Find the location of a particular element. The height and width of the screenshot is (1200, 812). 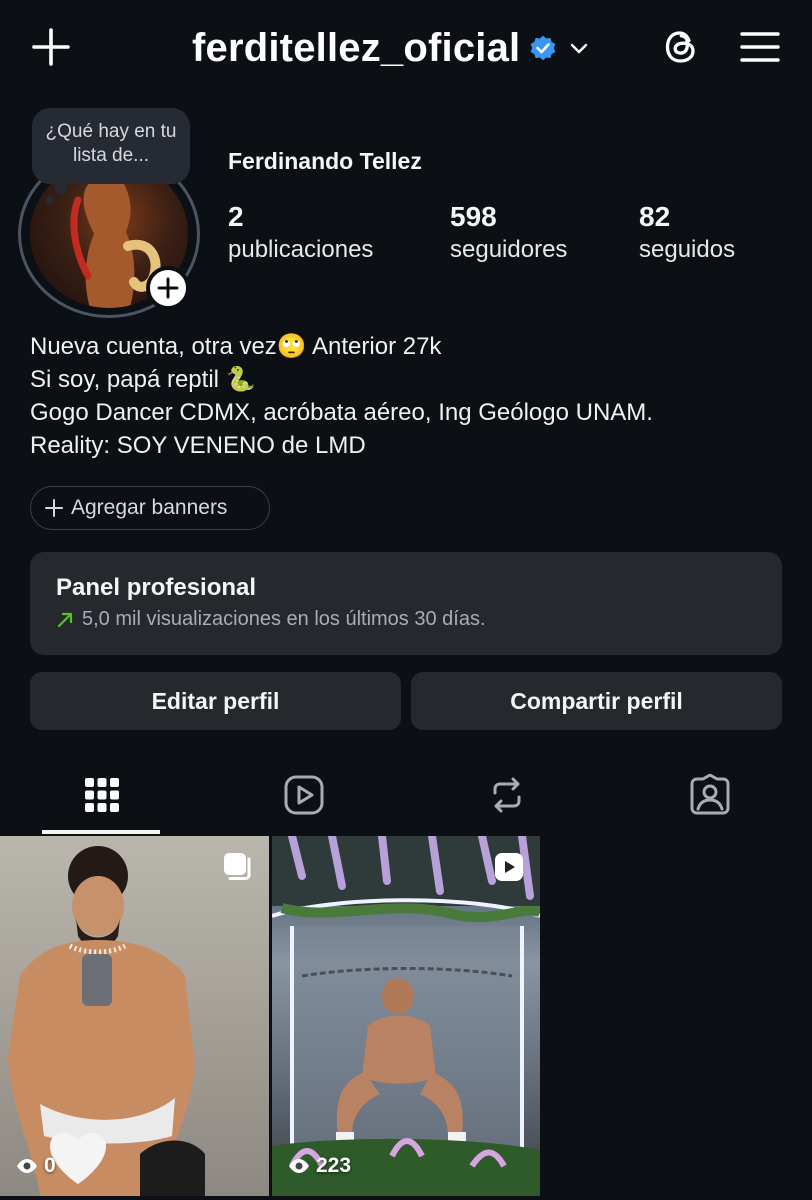

tab-reposts is located at coordinates (507, 795).